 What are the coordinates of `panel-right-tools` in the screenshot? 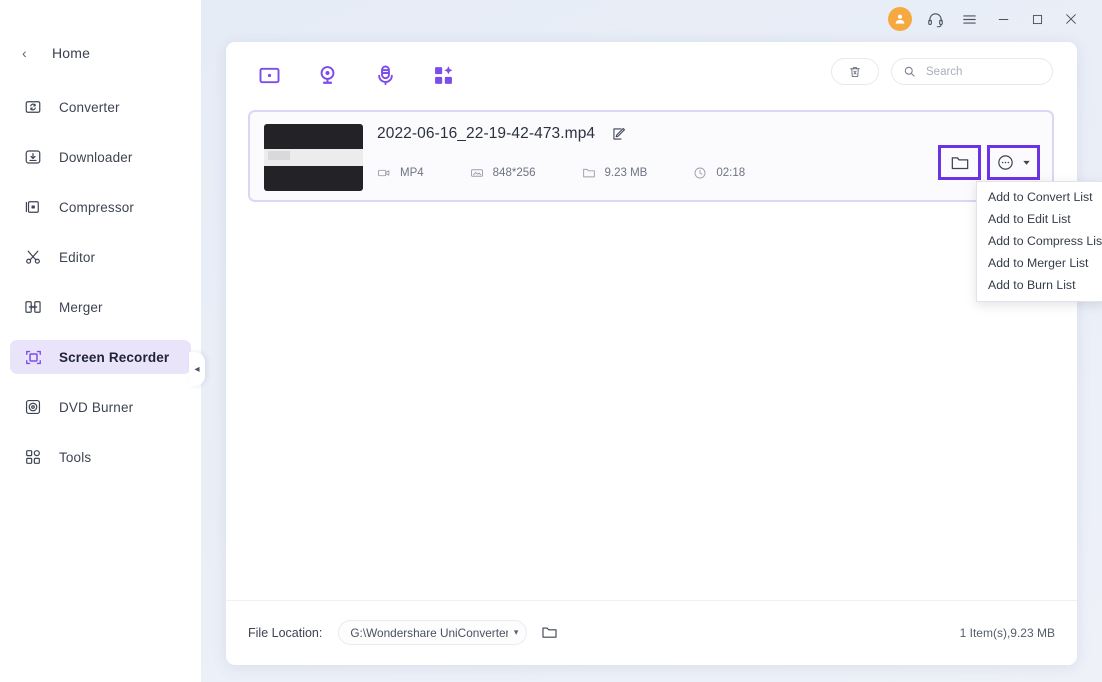 It's located at (942, 71).